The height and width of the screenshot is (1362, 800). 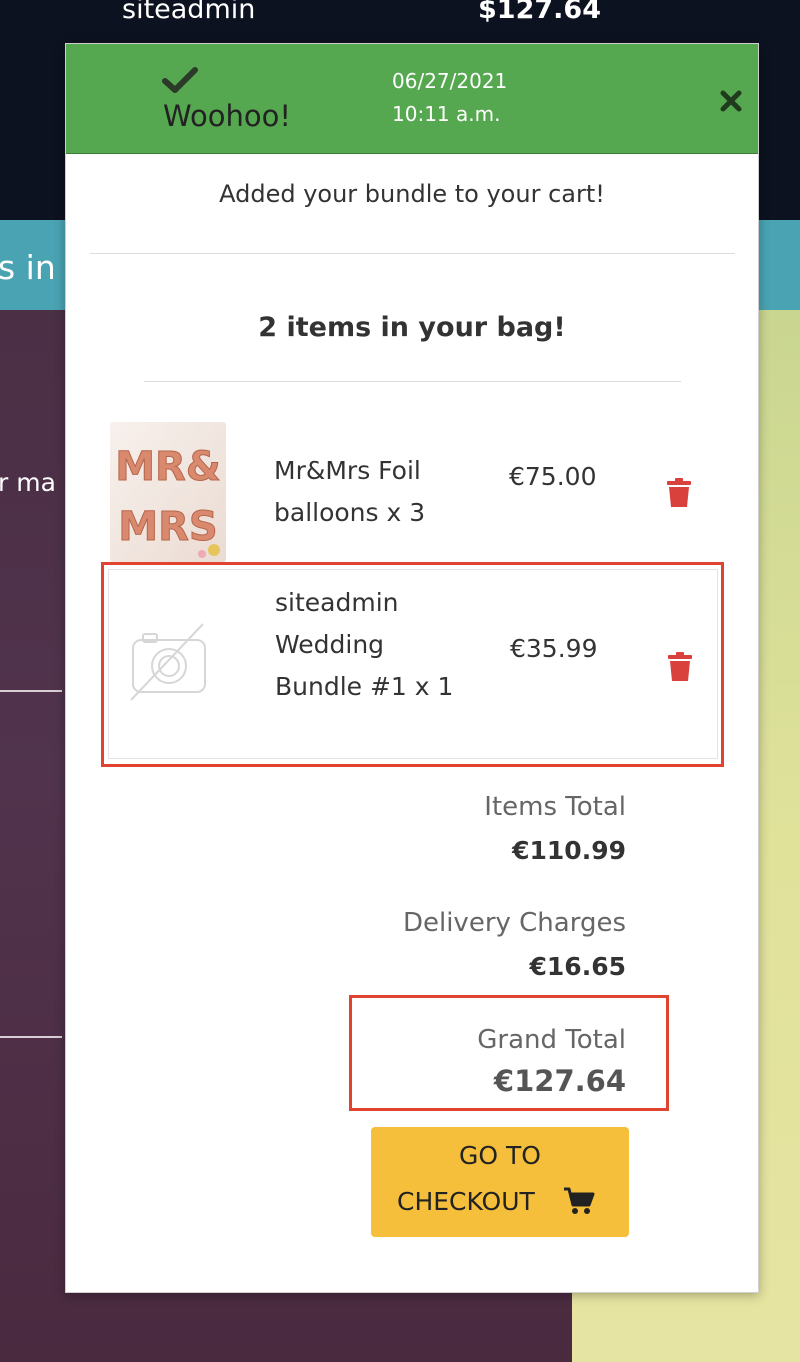 I want to click on checkout-label-line2: CHECKOUT, so click(x=466, y=1201).